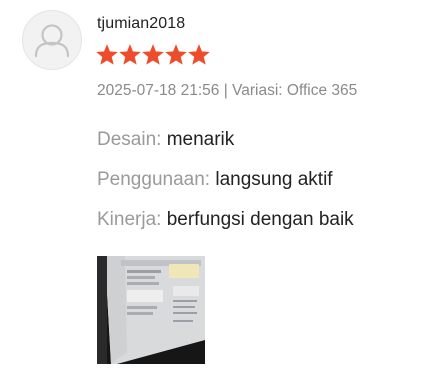 Image resolution: width=422 pixels, height=380 pixels. I want to click on review-datetime: 2025-07-18 21:56, so click(158, 90).